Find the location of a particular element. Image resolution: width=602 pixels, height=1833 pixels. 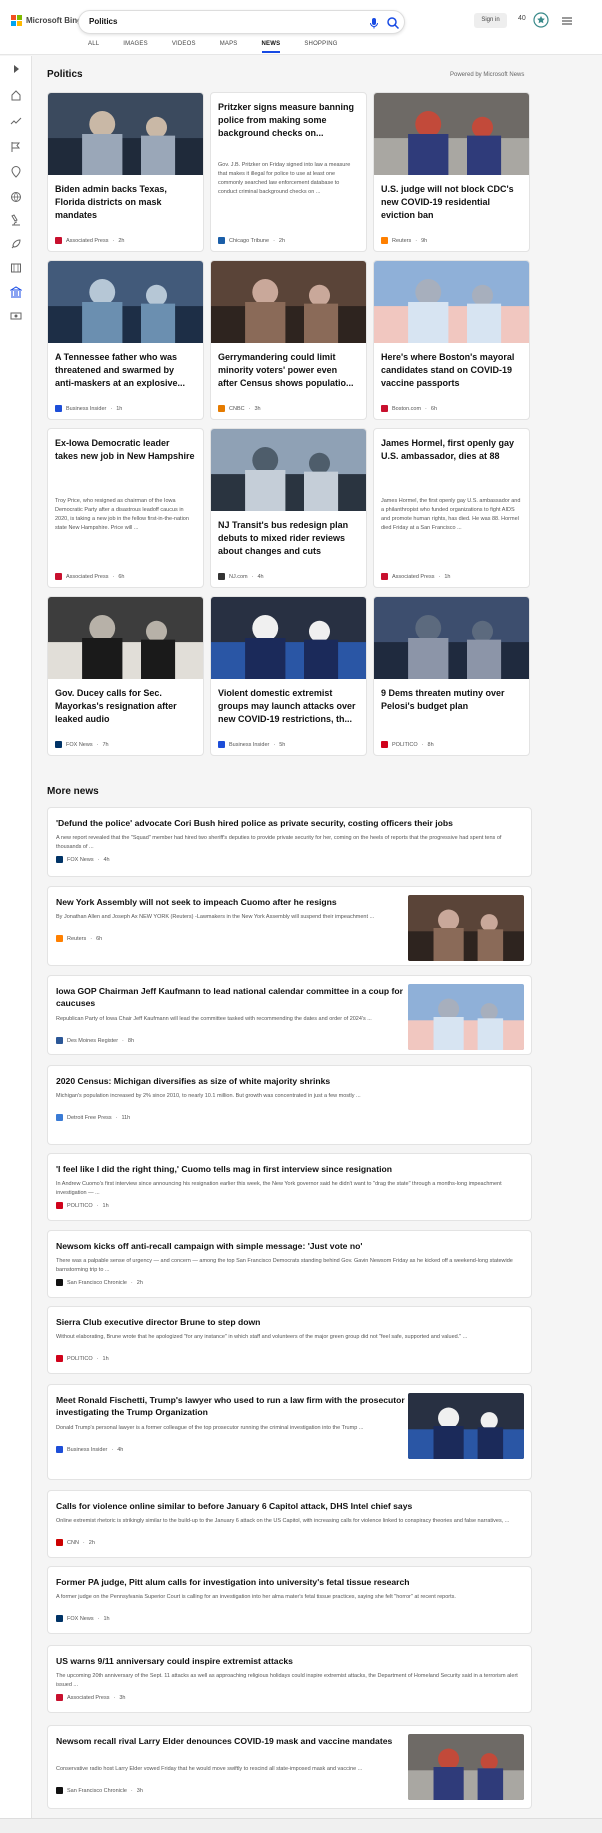

rocket-icon is located at coordinates (16, 243).